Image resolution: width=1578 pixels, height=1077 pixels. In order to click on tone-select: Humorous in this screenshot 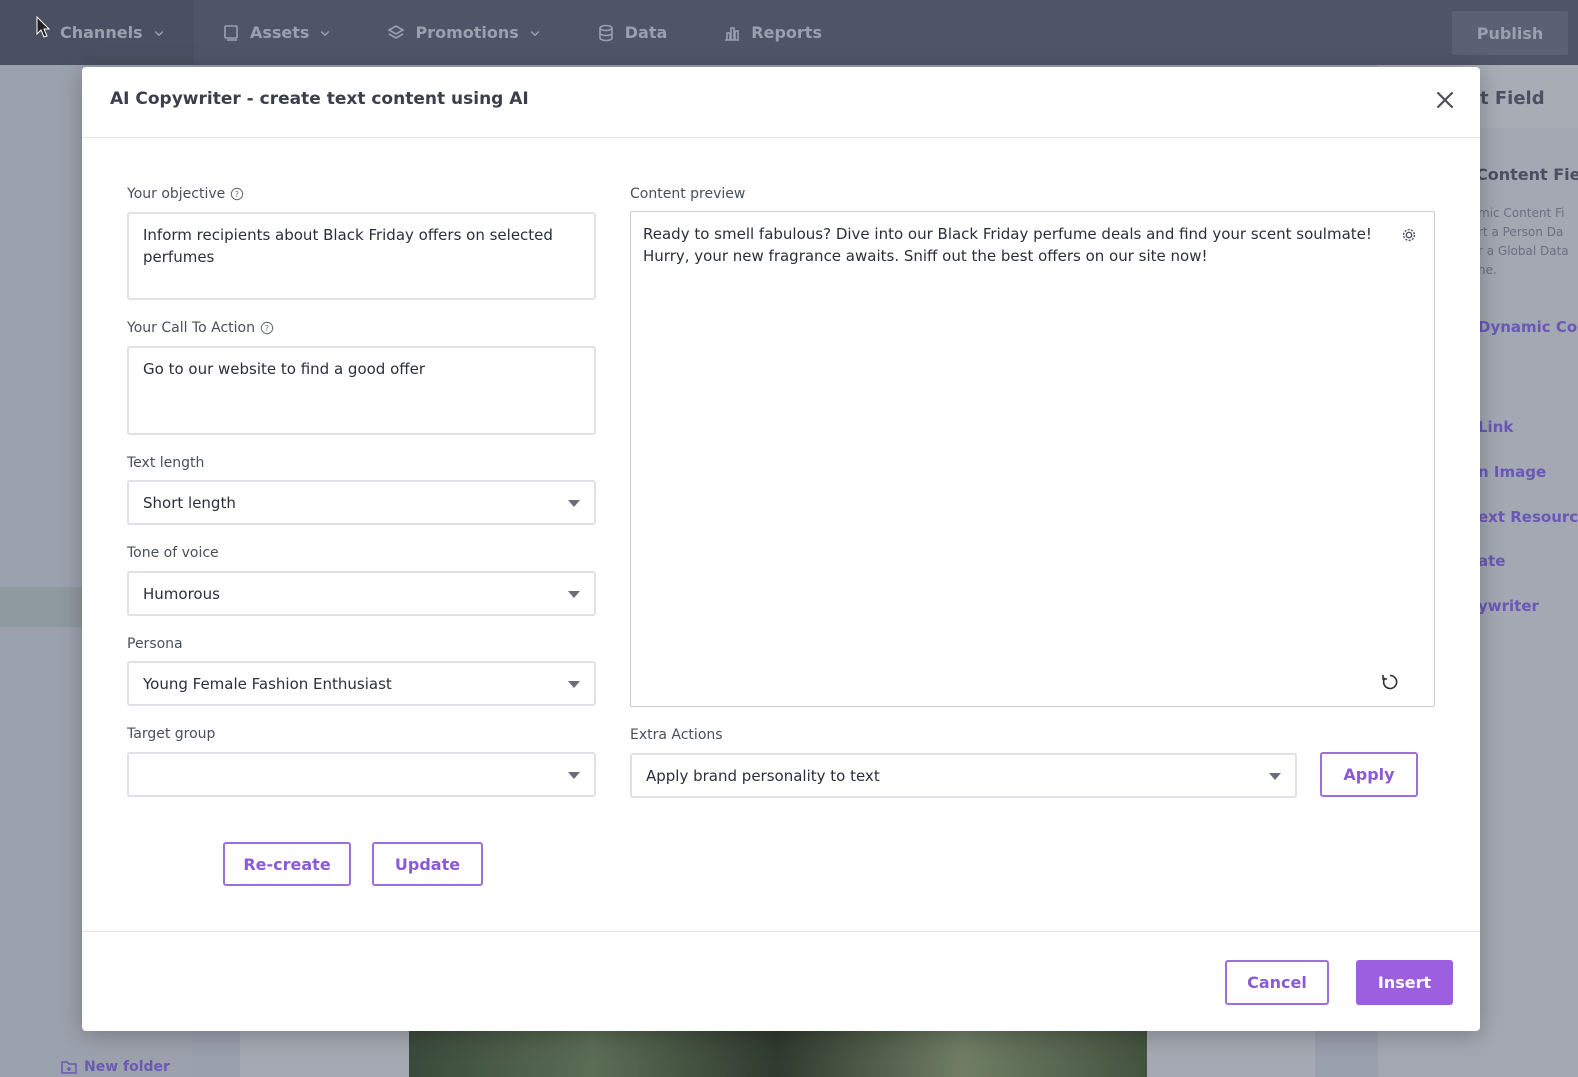, I will do `click(361, 593)`.